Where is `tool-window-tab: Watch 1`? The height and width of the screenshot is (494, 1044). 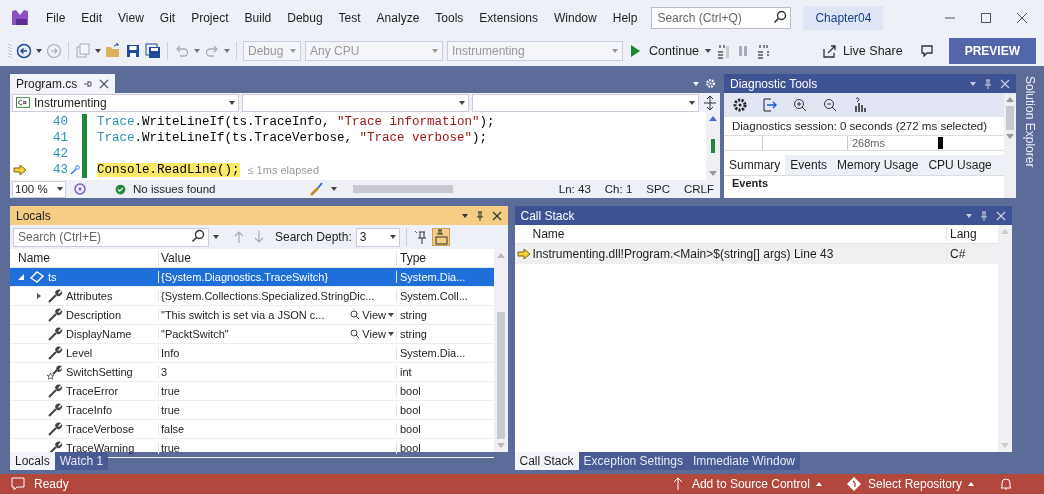 tool-window-tab: Watch 1 is located at coordinates (81, 461).